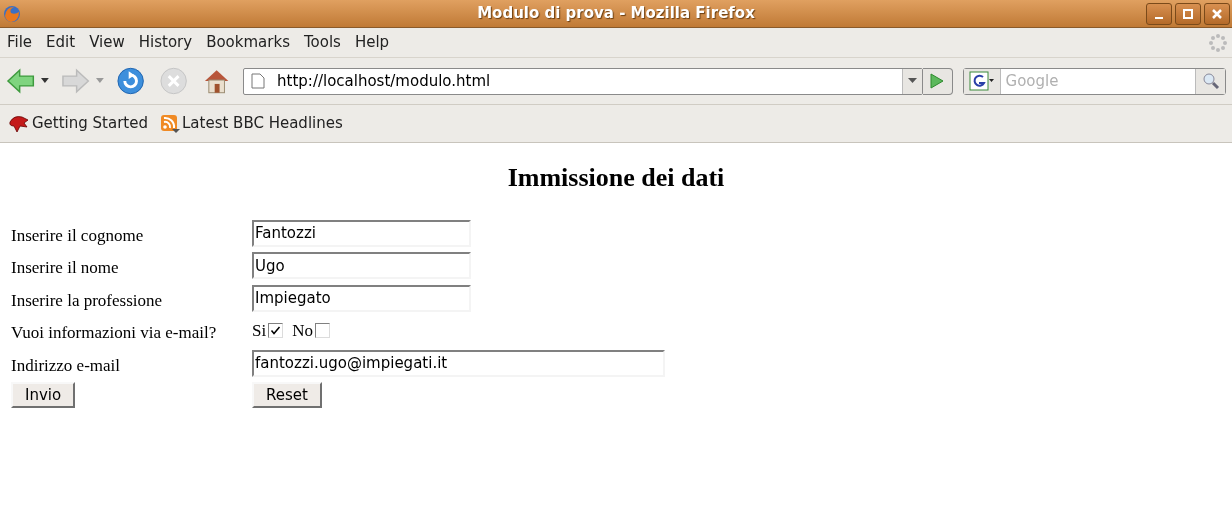  What do you see at coordinates (458, 363) in the screenshot?
I see `text-field: fantozzi.ugo@impiegati.it` at bounding box center [458, 363].